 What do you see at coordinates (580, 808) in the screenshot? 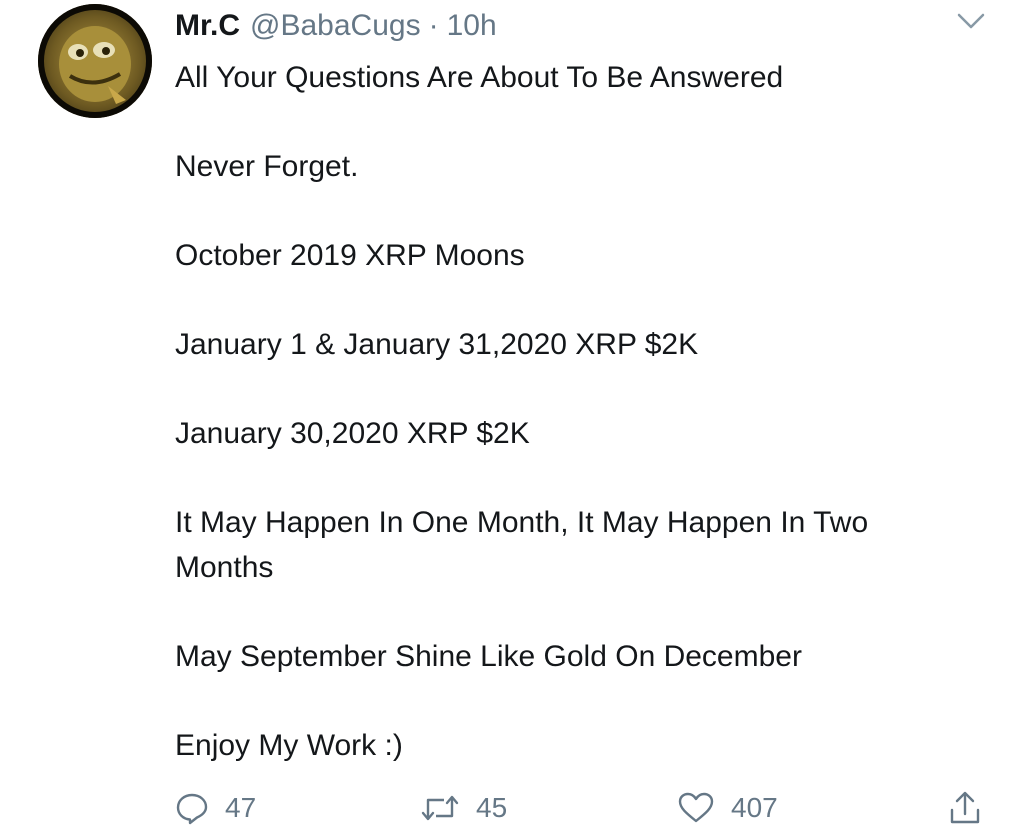
I see `tweet-actions: 47 45 407` at bounding box center [580, 808].